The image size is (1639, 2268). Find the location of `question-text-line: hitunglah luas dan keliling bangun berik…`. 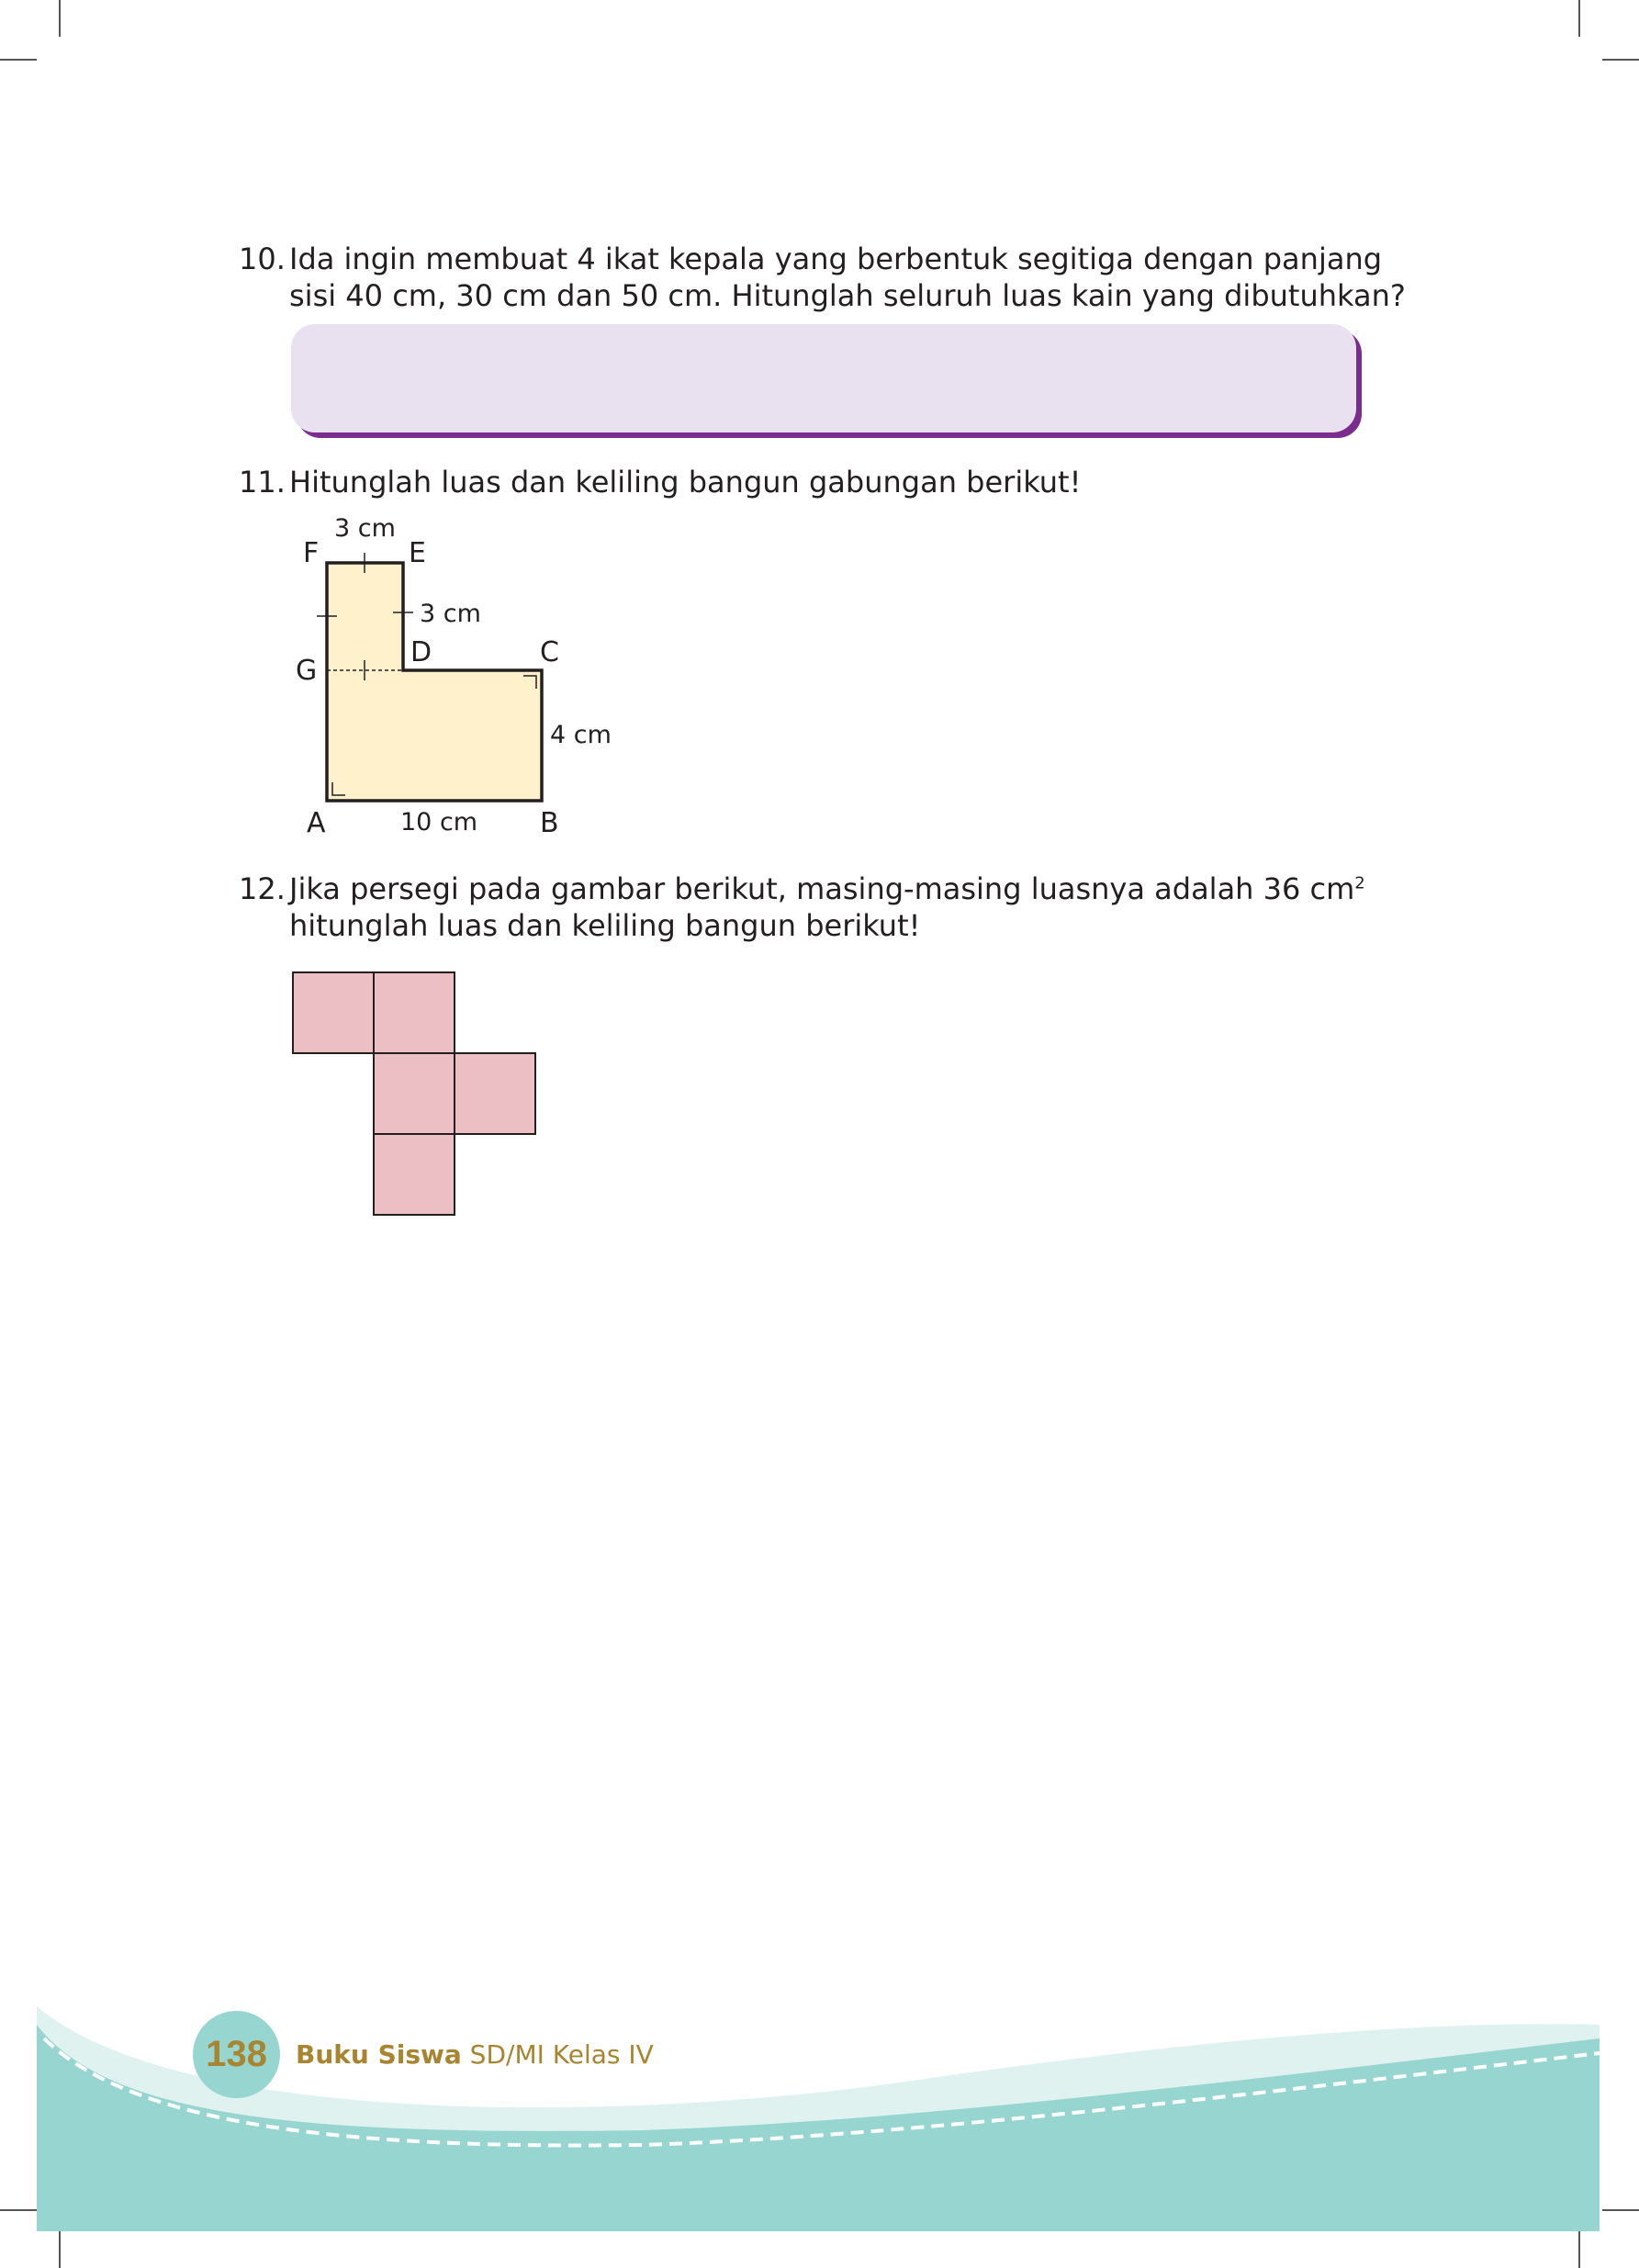

question-text-line: hitunglah luas dan keliling bangun berik… is located at coordinates (605, 926).